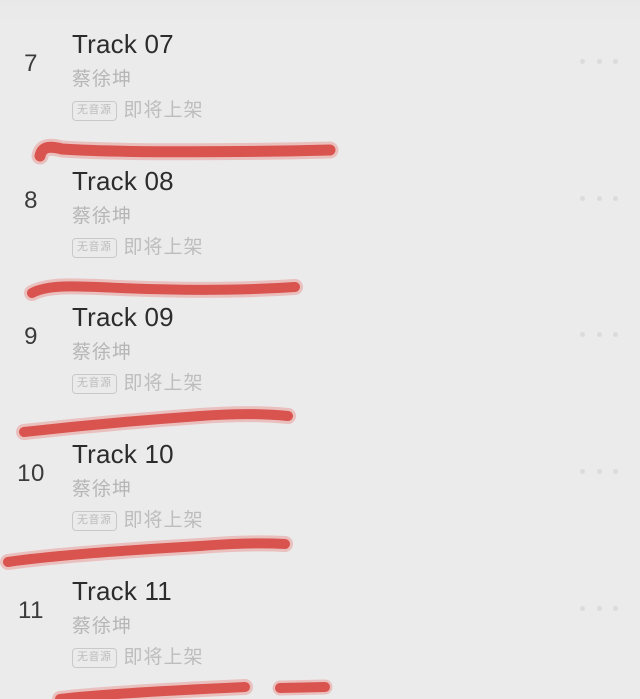  Describe the element at coordinates (31, 200) in the screenshot. I see `track-index: 8` at that location.